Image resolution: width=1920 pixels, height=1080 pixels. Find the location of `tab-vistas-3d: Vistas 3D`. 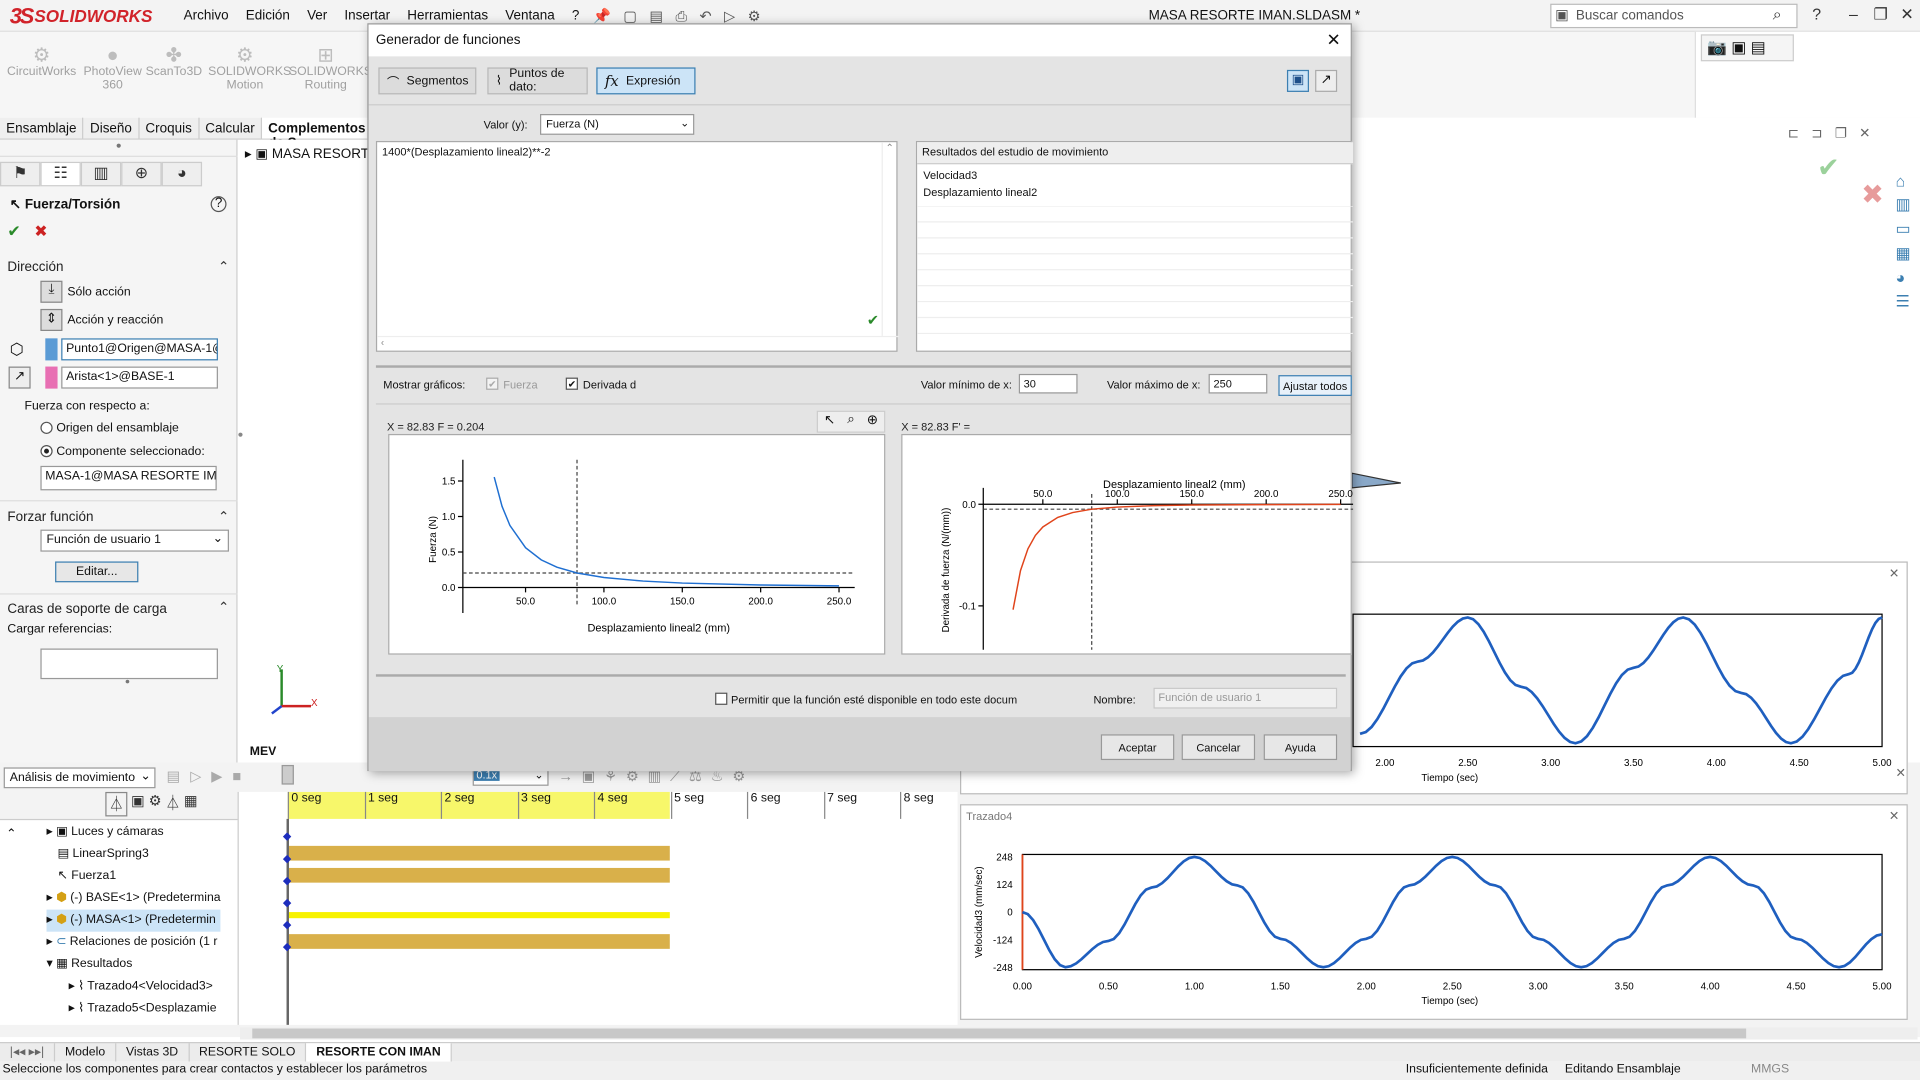

tab-vistas-3d: Vistas 3D is located at coordinates (153, 1052).